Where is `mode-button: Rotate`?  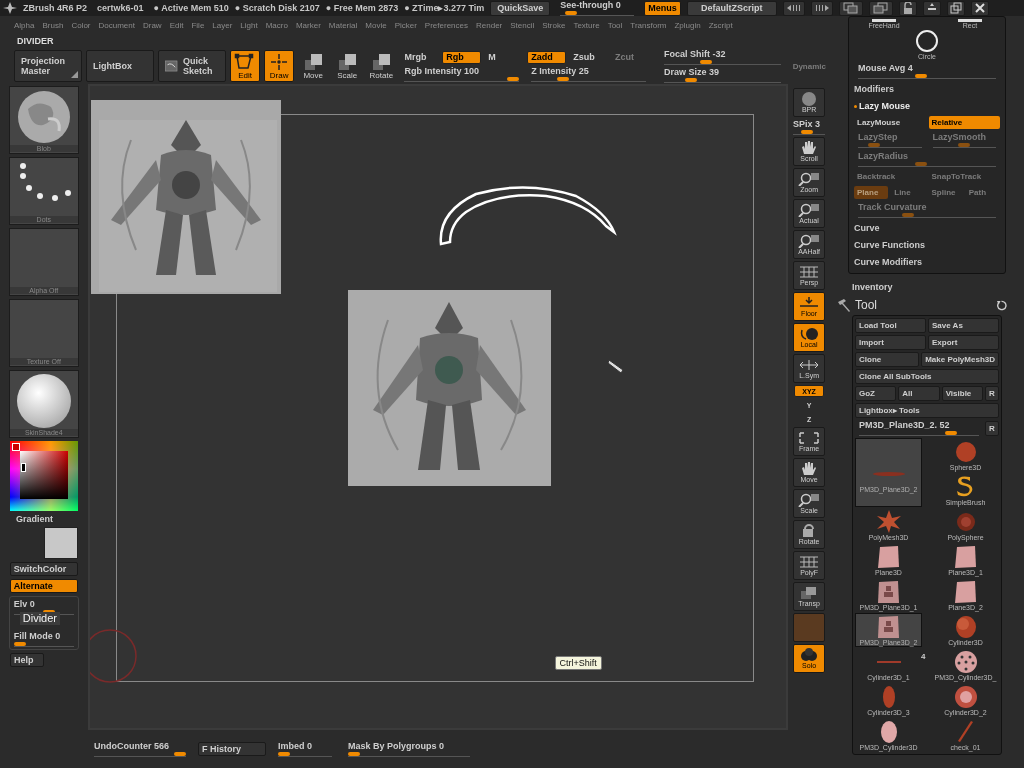
mode-button: Rotate is located at coordinates (381, 66).